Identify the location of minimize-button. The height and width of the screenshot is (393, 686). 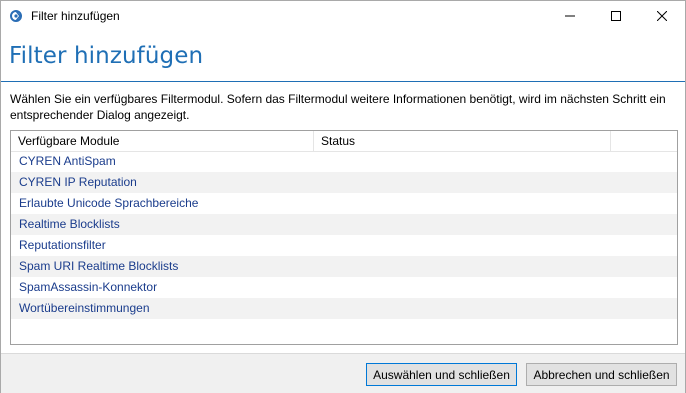
(570, 16).